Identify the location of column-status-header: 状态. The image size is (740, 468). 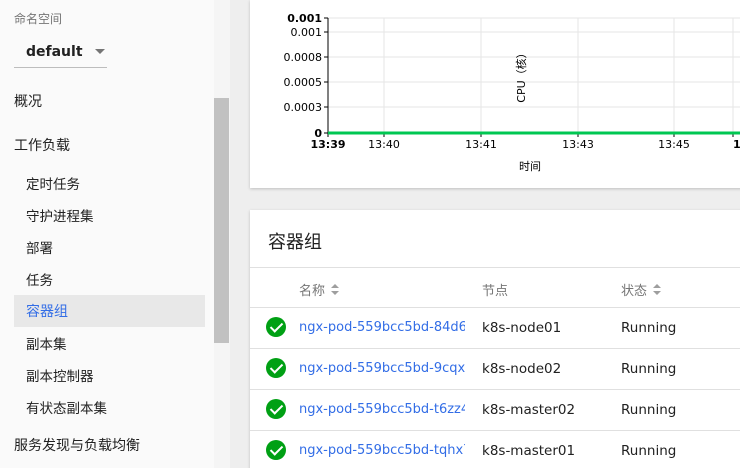
(641, 289).